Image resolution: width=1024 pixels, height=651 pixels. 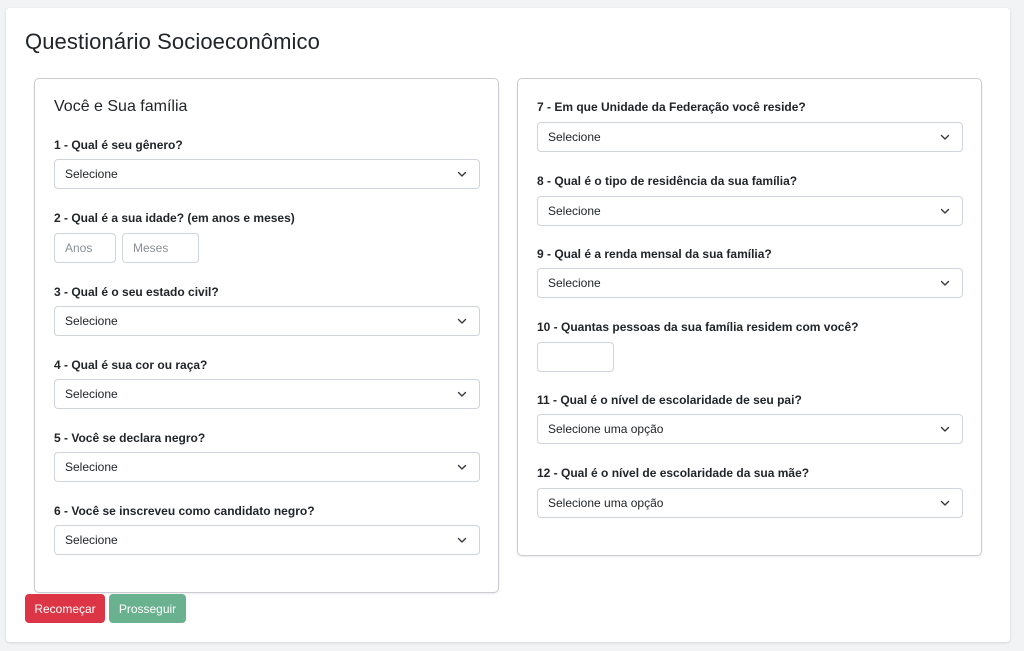 I want to click on q1-label: 1 - Qual é seu gênero?, so click(x=118, y=145).